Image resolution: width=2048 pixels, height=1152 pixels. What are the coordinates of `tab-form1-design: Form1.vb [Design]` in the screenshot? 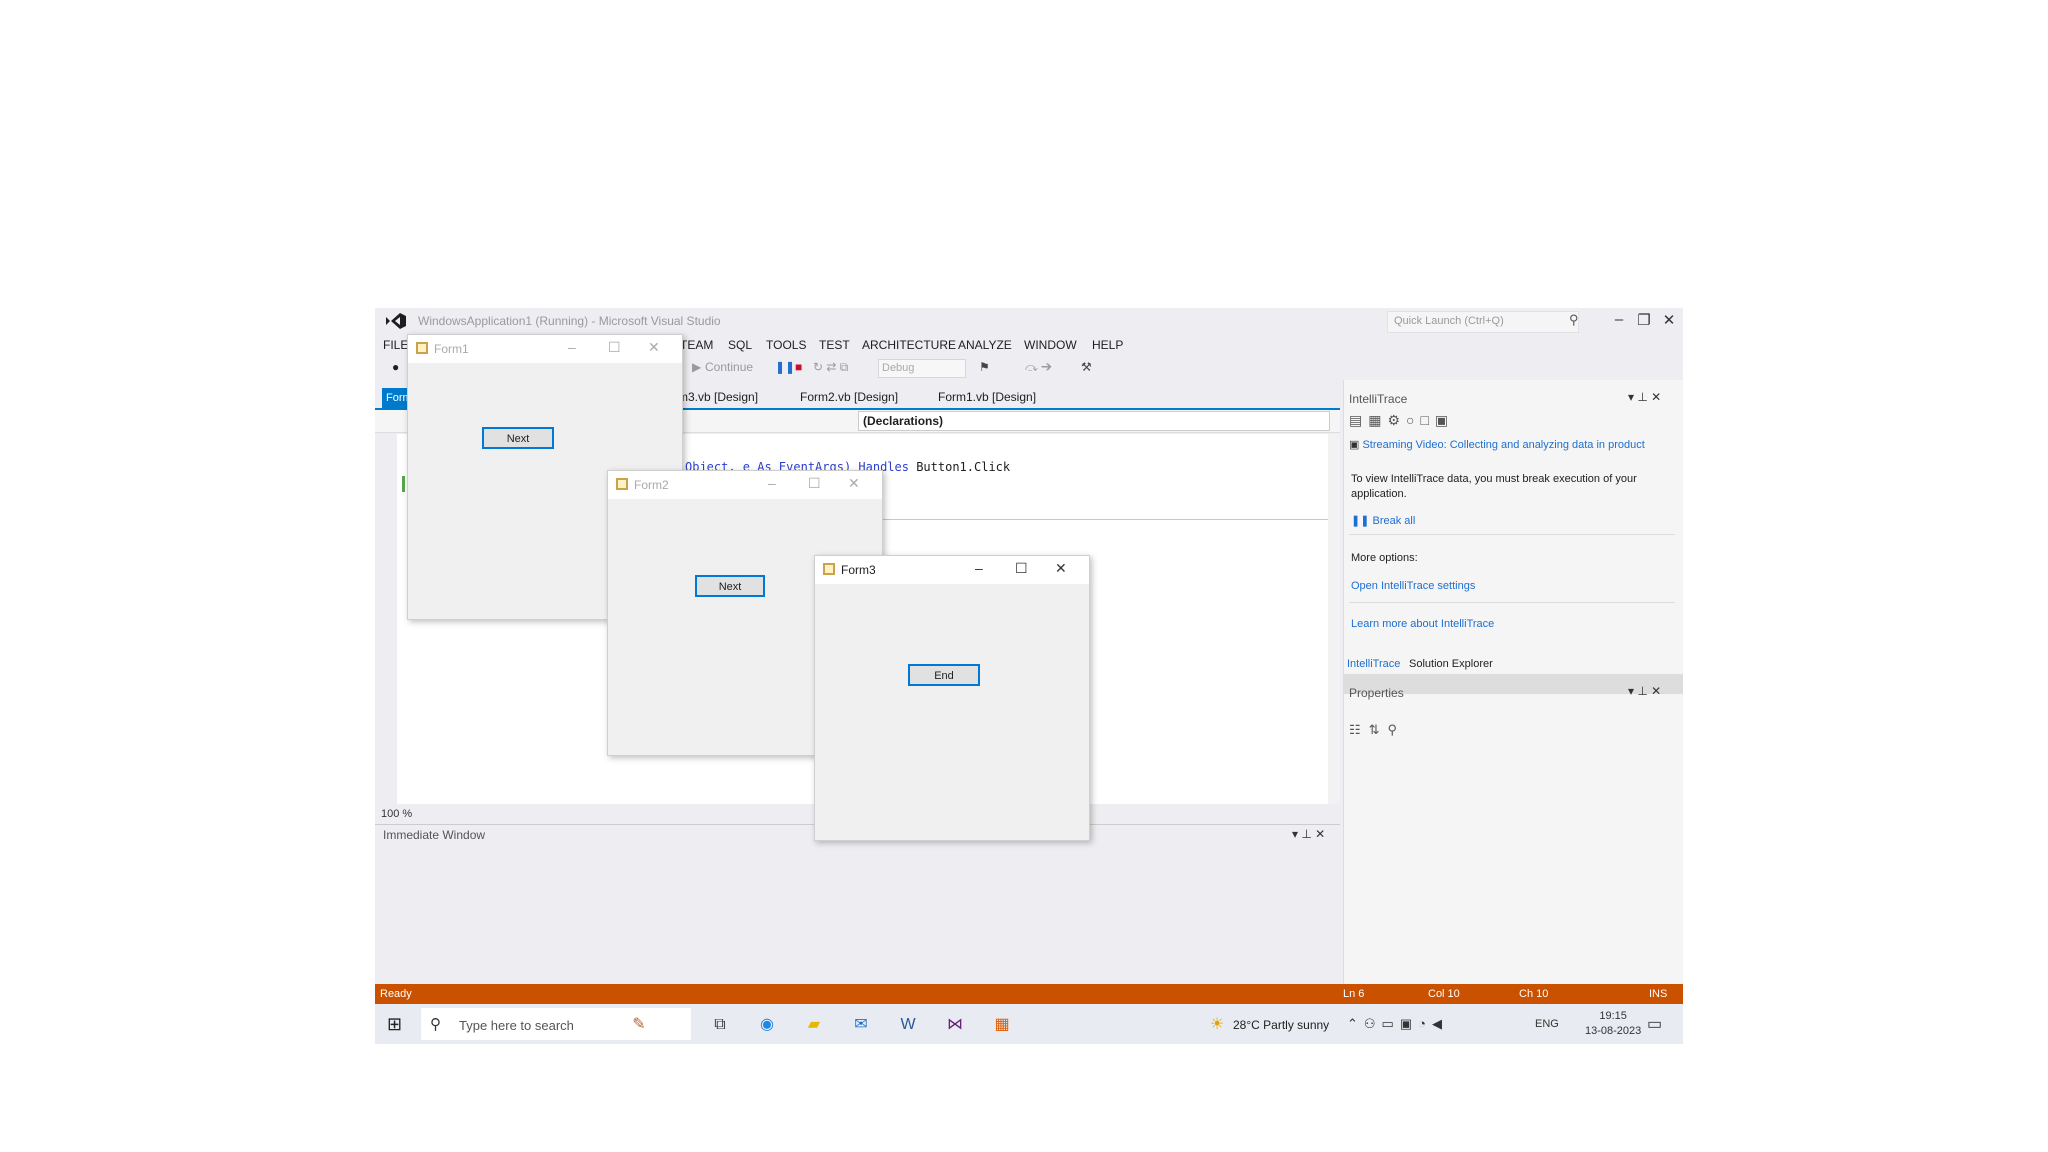 It's located at (987, 397).